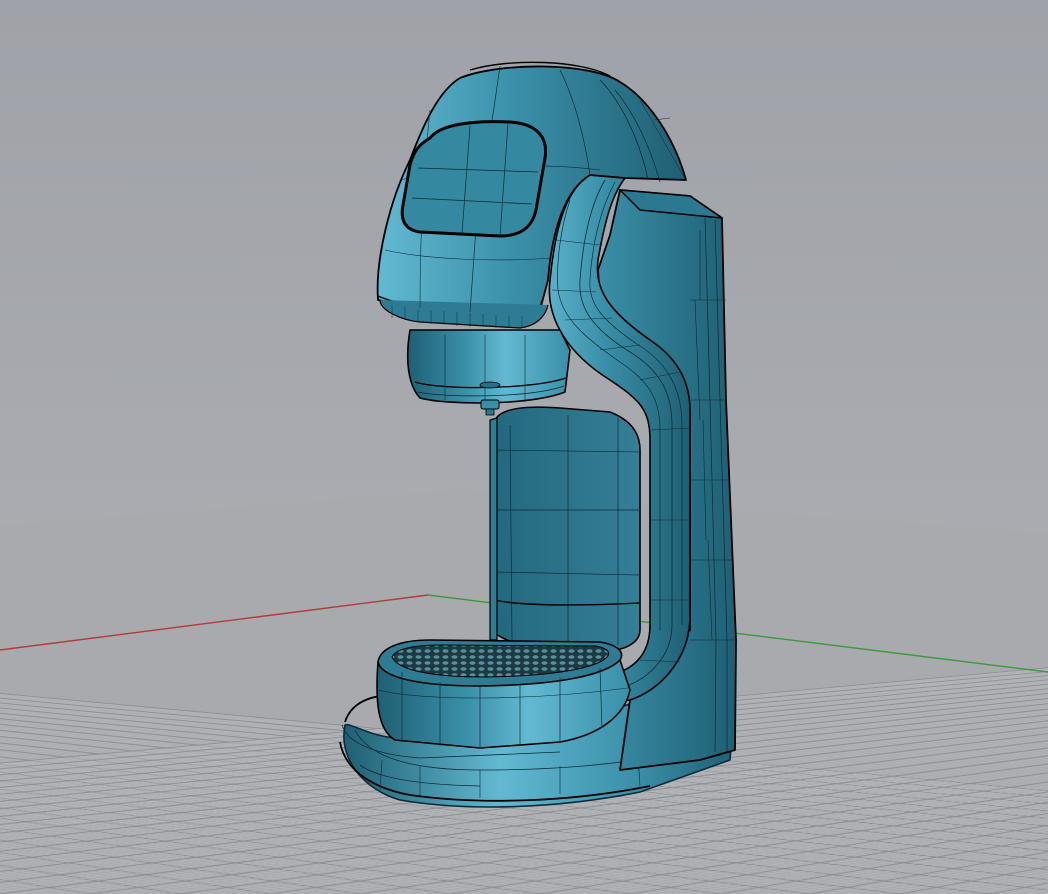  What do you see at coordinates (503, 694) in the screenshot?
I see `drip-tray` at bounding box center [503, 694].